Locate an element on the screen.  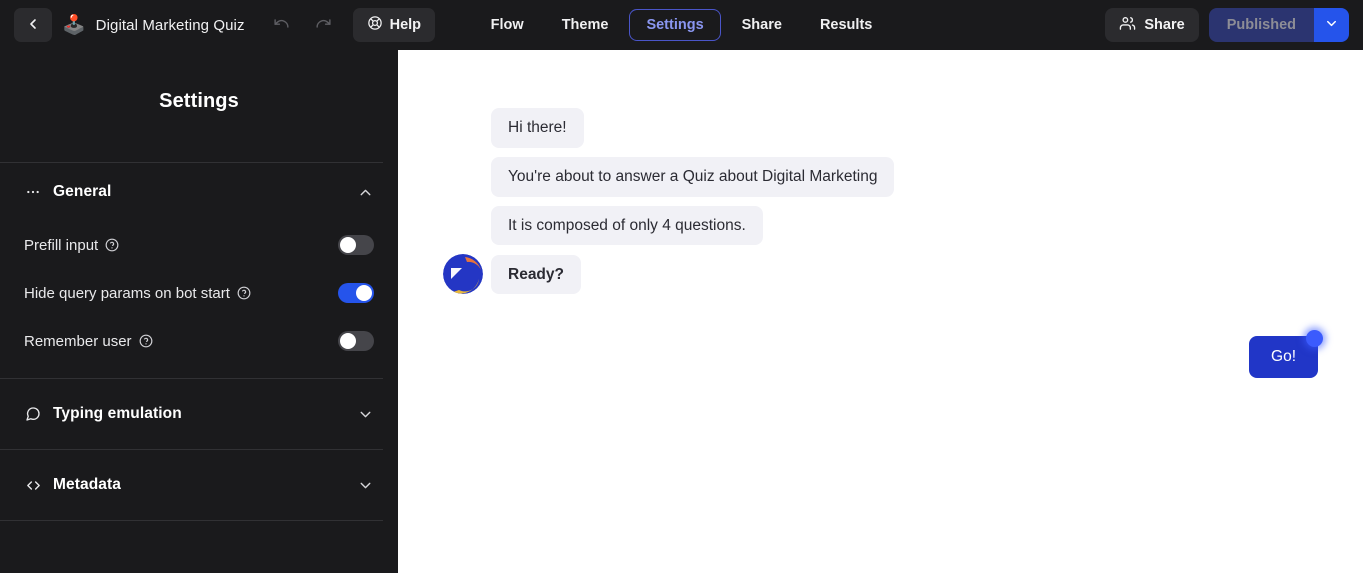
tab-settings: Settings is located at coordinates (675, 25).